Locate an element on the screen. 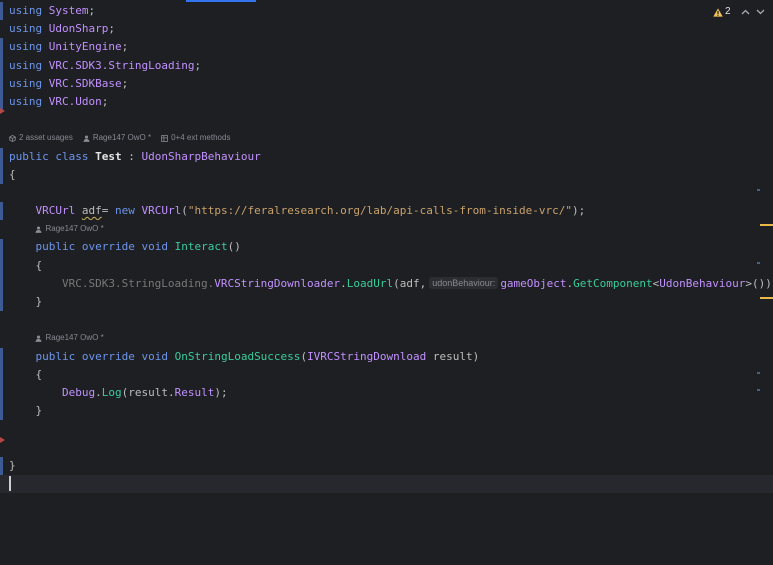 The image size is (773, 565). code-token-punctuation: ( is located at coordinates (396, 283).